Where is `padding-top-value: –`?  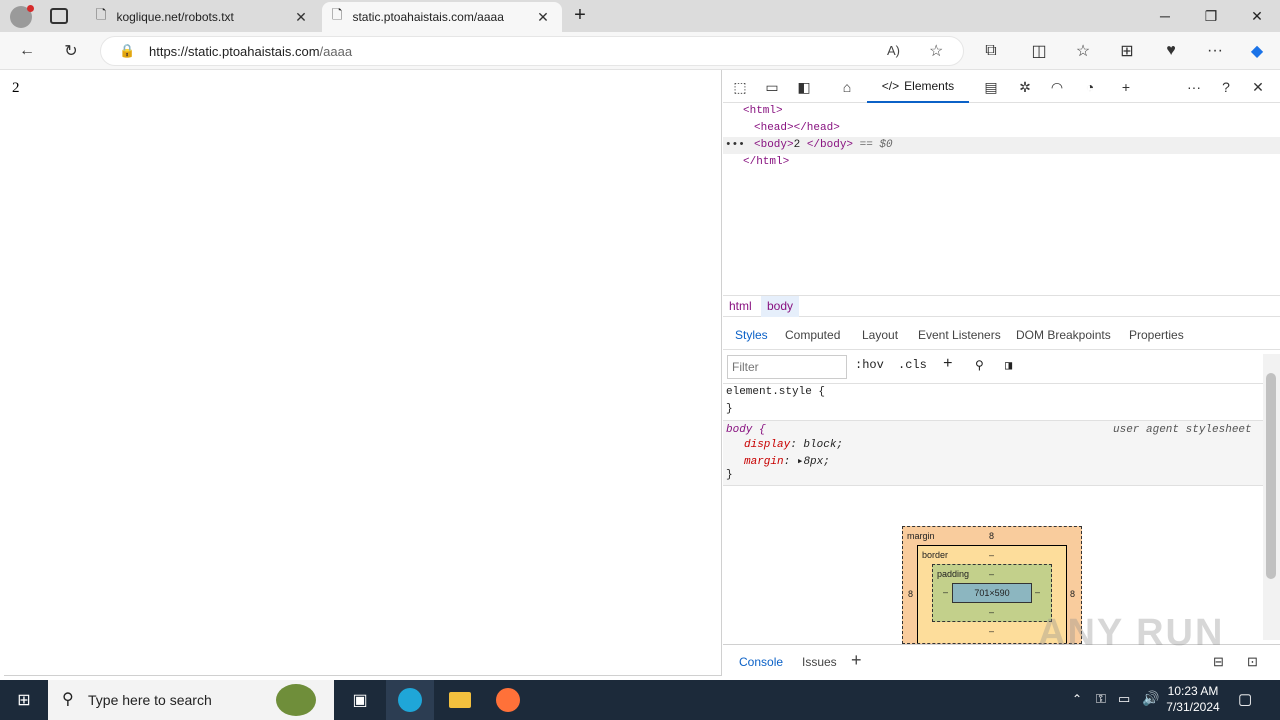
padding-top-value: – is located at coordinates (991, 574).